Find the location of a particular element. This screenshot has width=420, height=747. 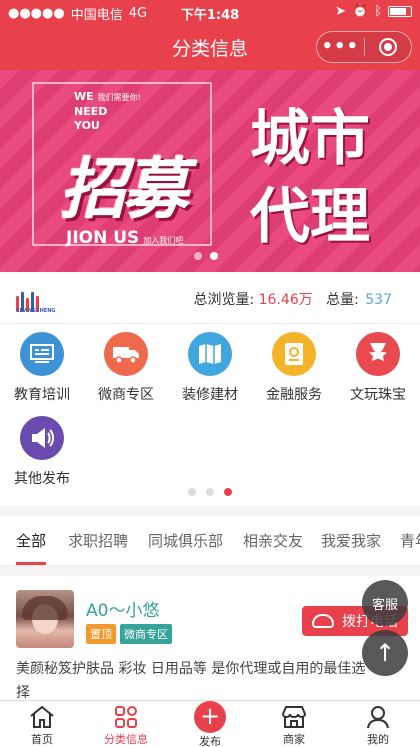

status-right: ➤ ⏰ ᛒ is located at coordinates (373, 11).